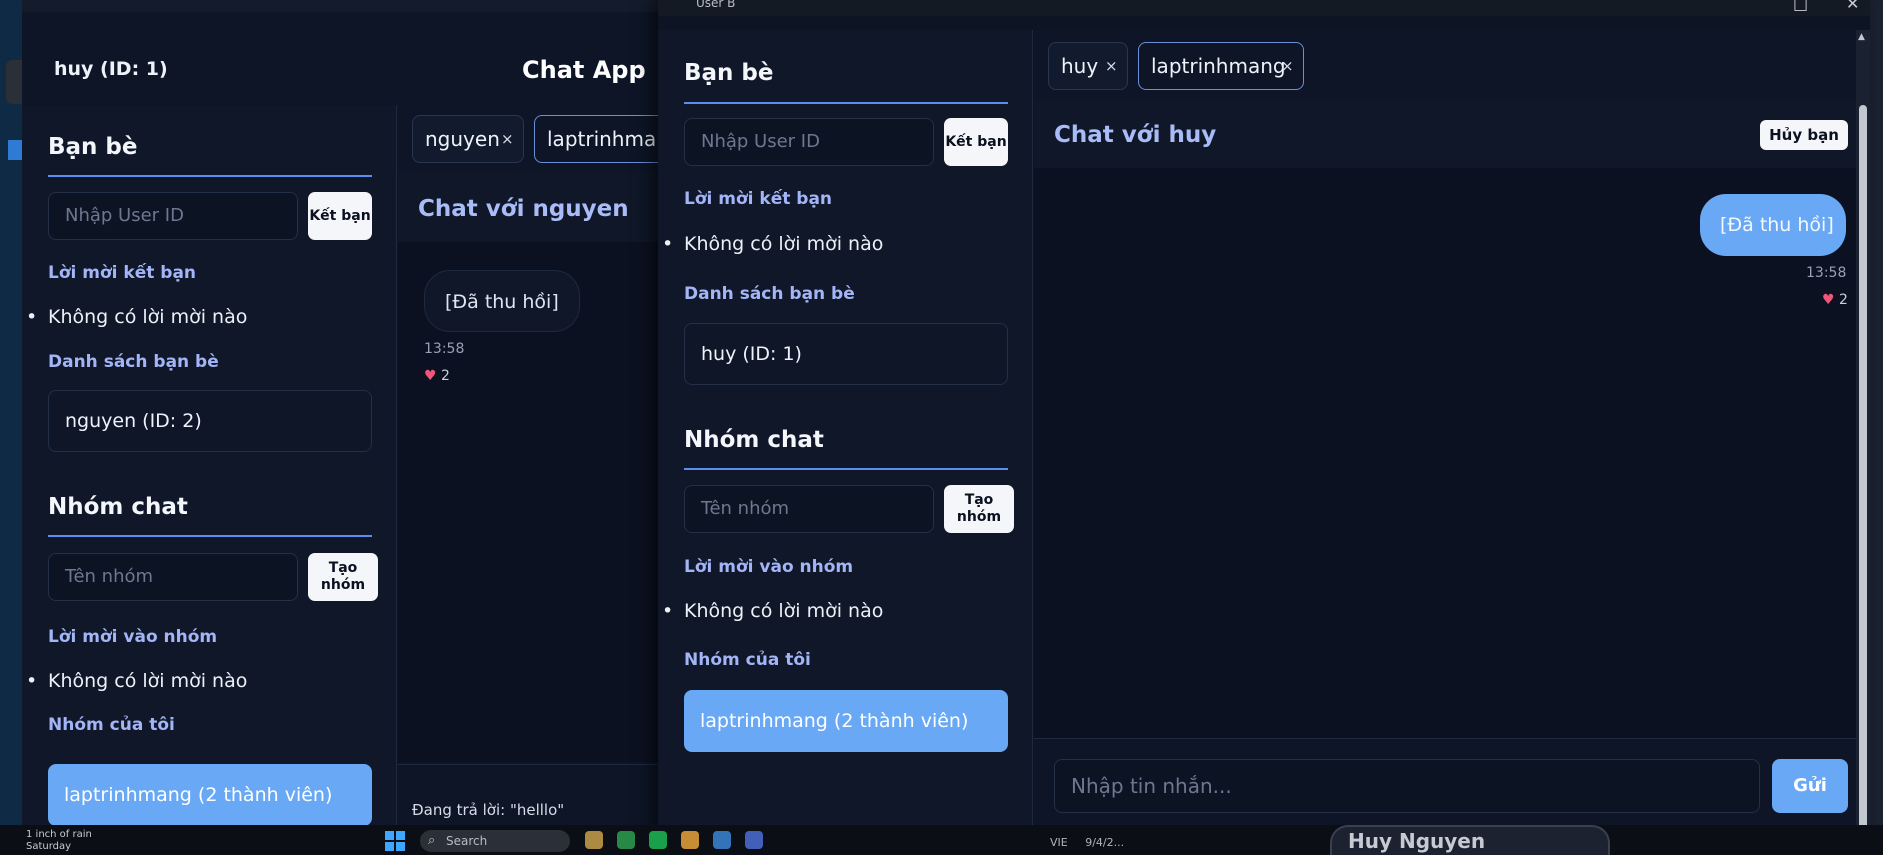 The image size is (1883, 855). I want to click on tab-laptrinhmang: laptrinhmang, so click(608, 139).